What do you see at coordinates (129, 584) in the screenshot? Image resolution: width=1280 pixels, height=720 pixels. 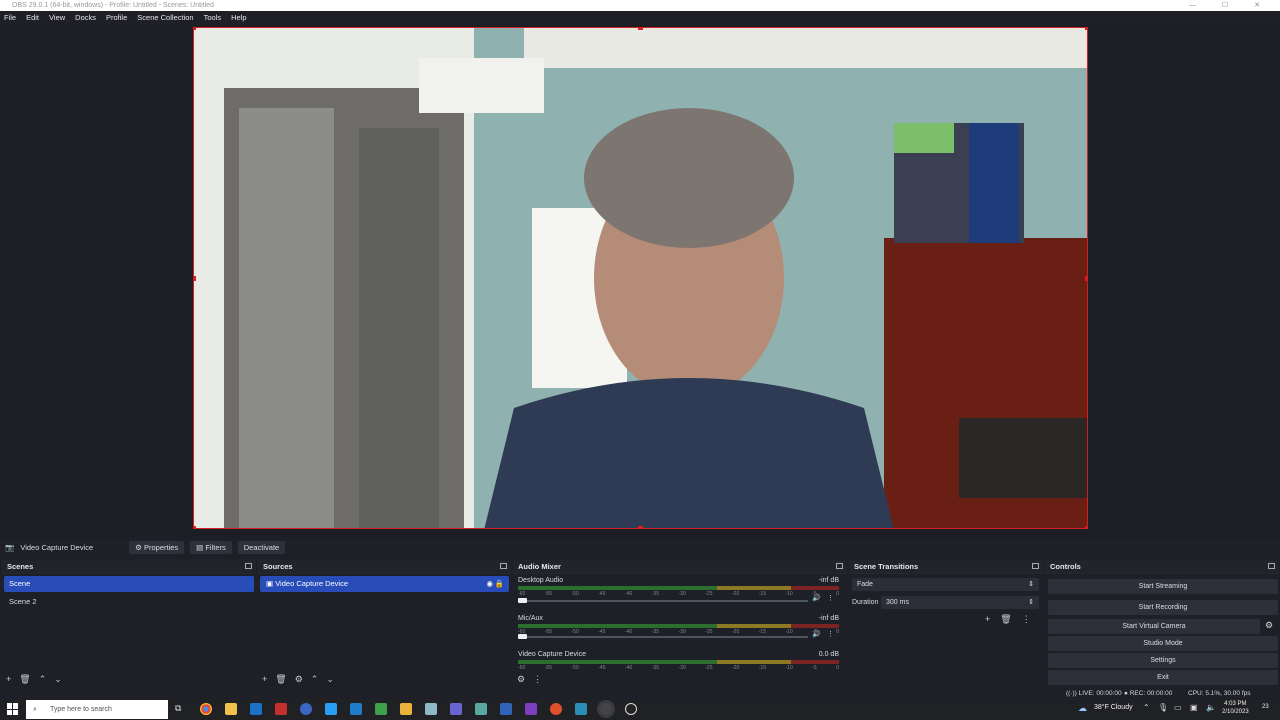 I see `scene-item: Scene` at bounding box center [129, 584].